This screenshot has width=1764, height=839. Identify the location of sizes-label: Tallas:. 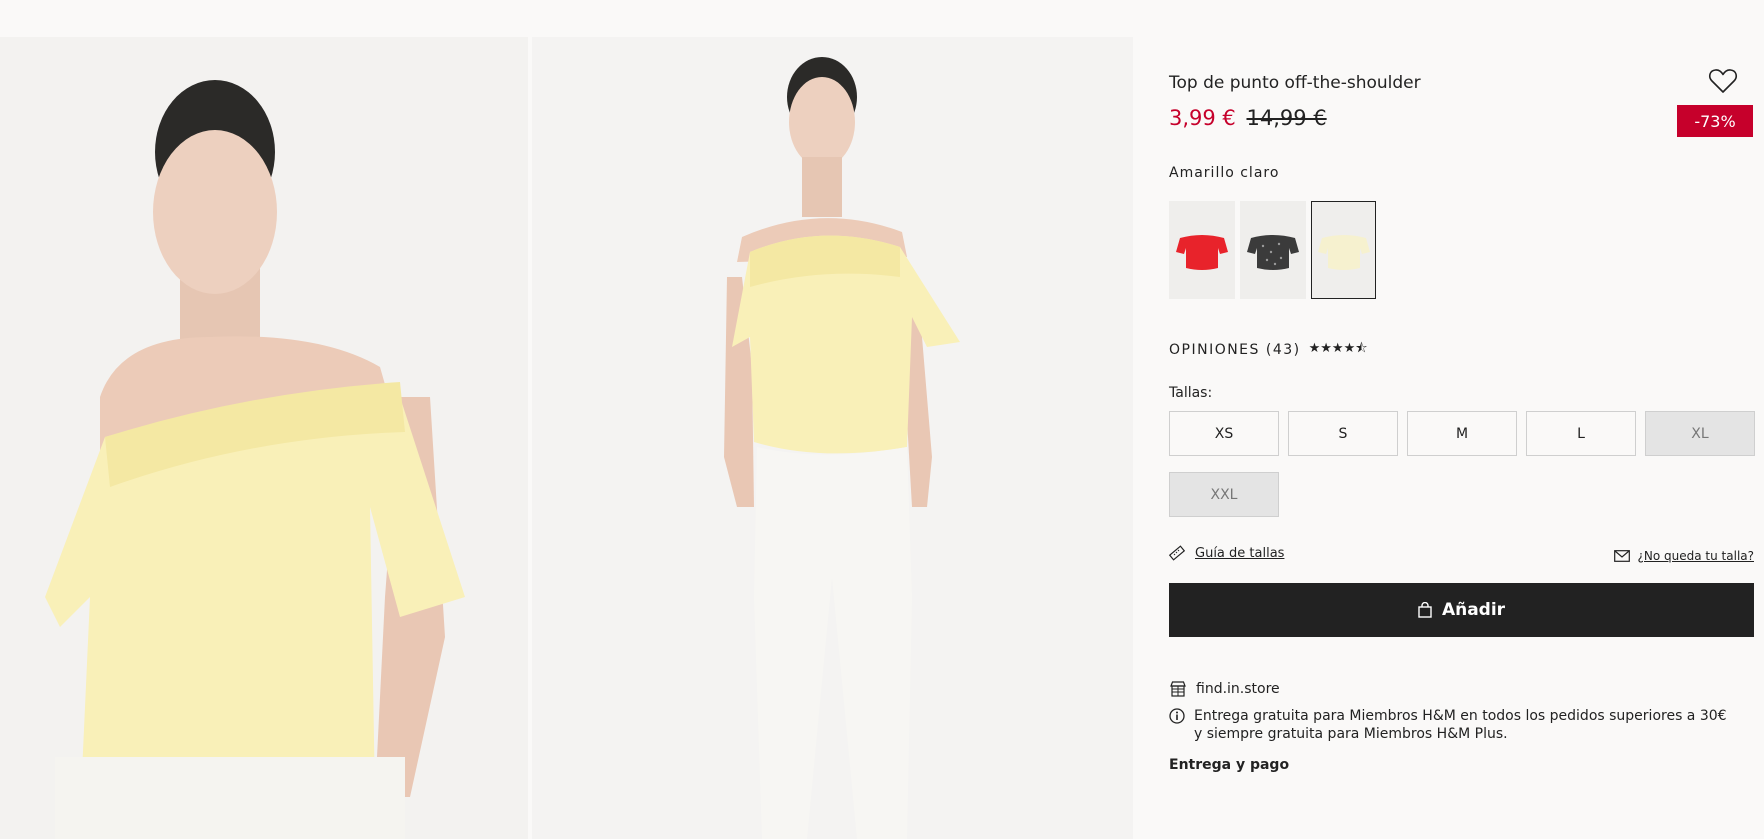
(1191, 393).